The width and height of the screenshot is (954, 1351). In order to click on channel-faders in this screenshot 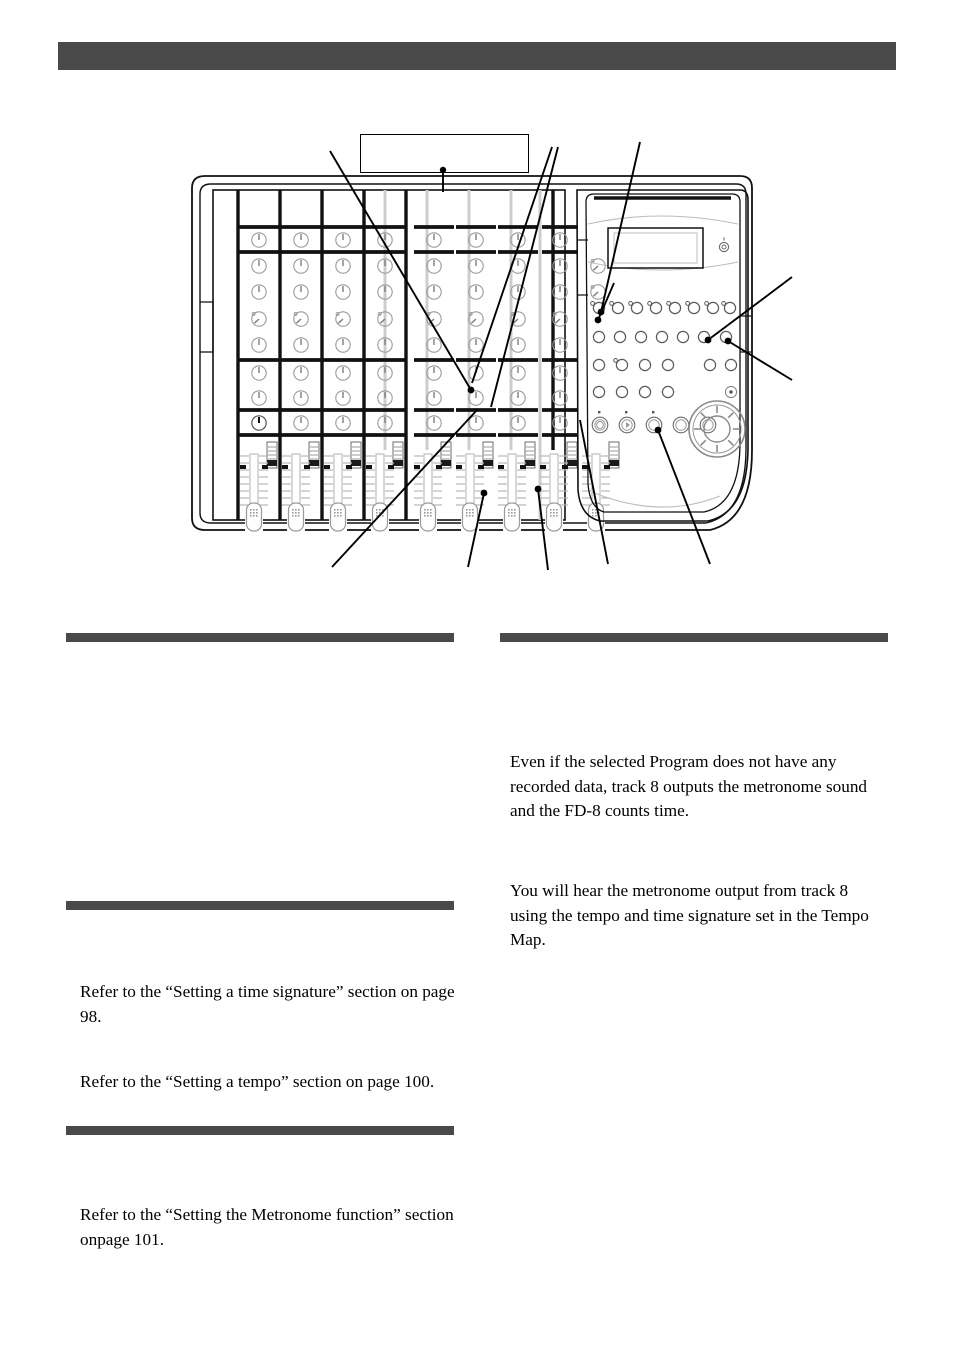, I will do `click(425, 492)`.